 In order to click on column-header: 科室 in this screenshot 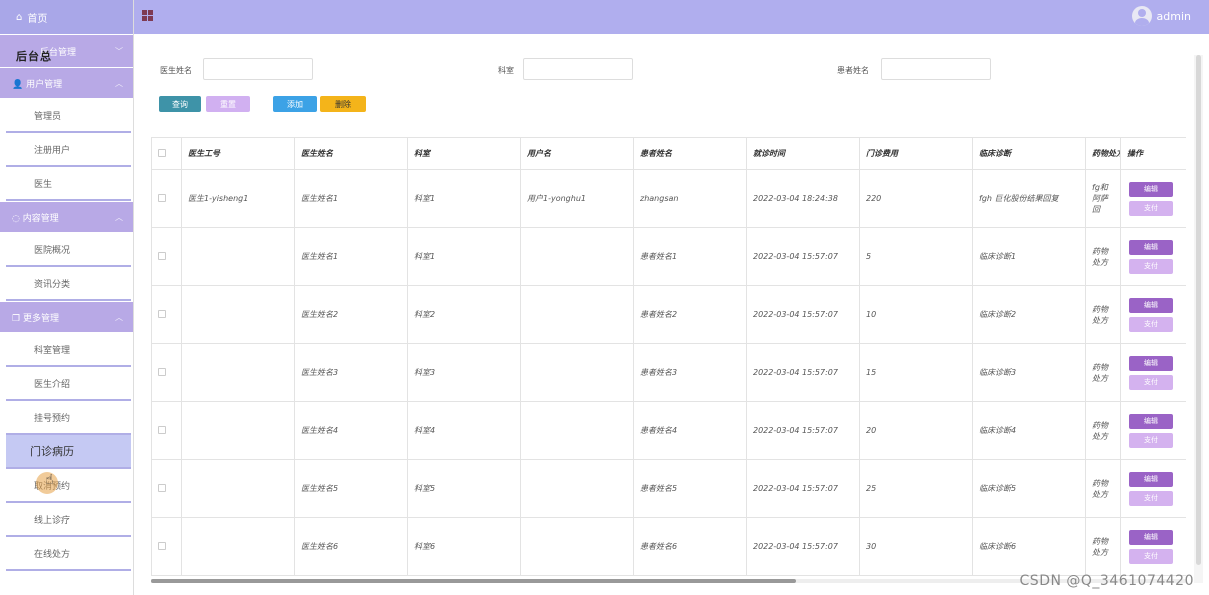, I will do `click(464, 153)`.